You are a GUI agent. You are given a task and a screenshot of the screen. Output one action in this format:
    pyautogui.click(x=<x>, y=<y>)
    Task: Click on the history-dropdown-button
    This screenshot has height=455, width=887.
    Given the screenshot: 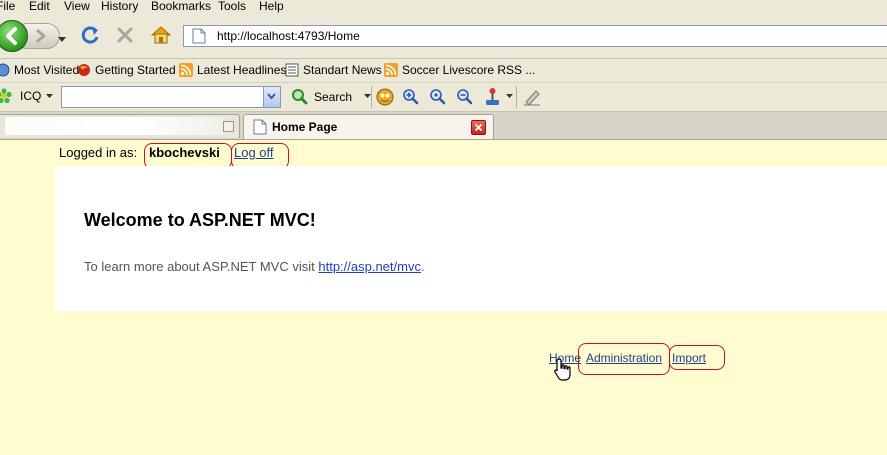 What is the action you would take?
    pyautogui.click(x=62, y=39)
    